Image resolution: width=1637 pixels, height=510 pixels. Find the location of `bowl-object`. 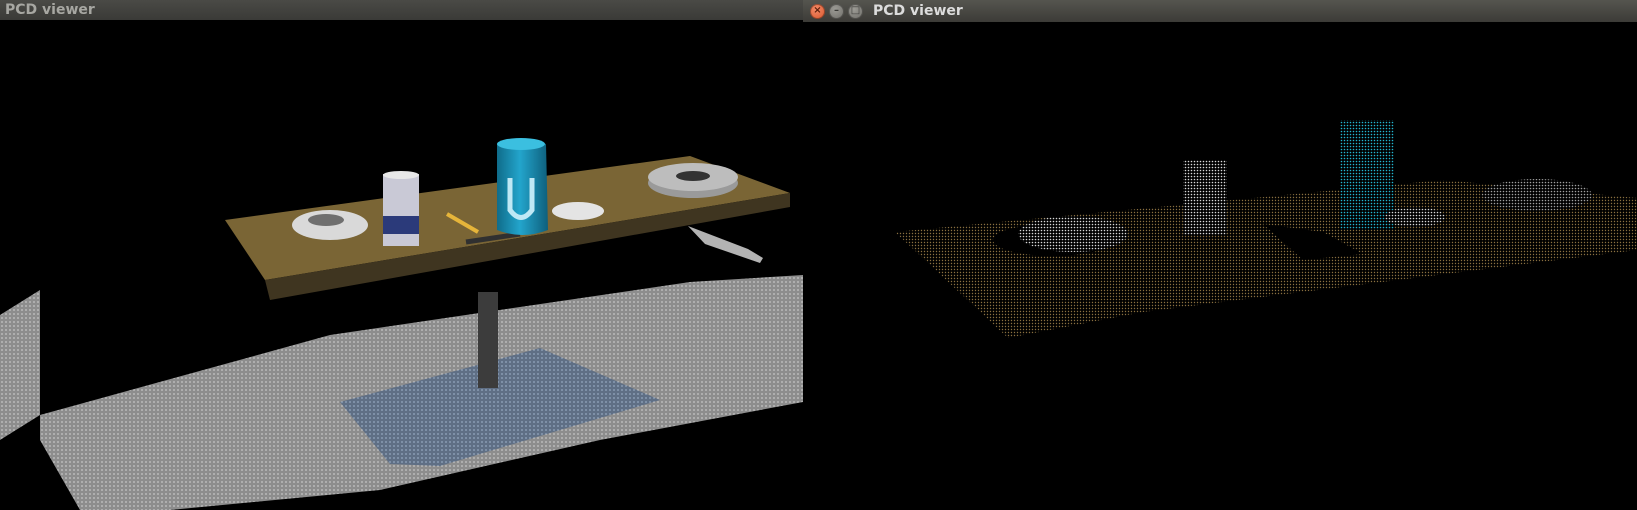

bowl-object is located at coordinates (326, 220).